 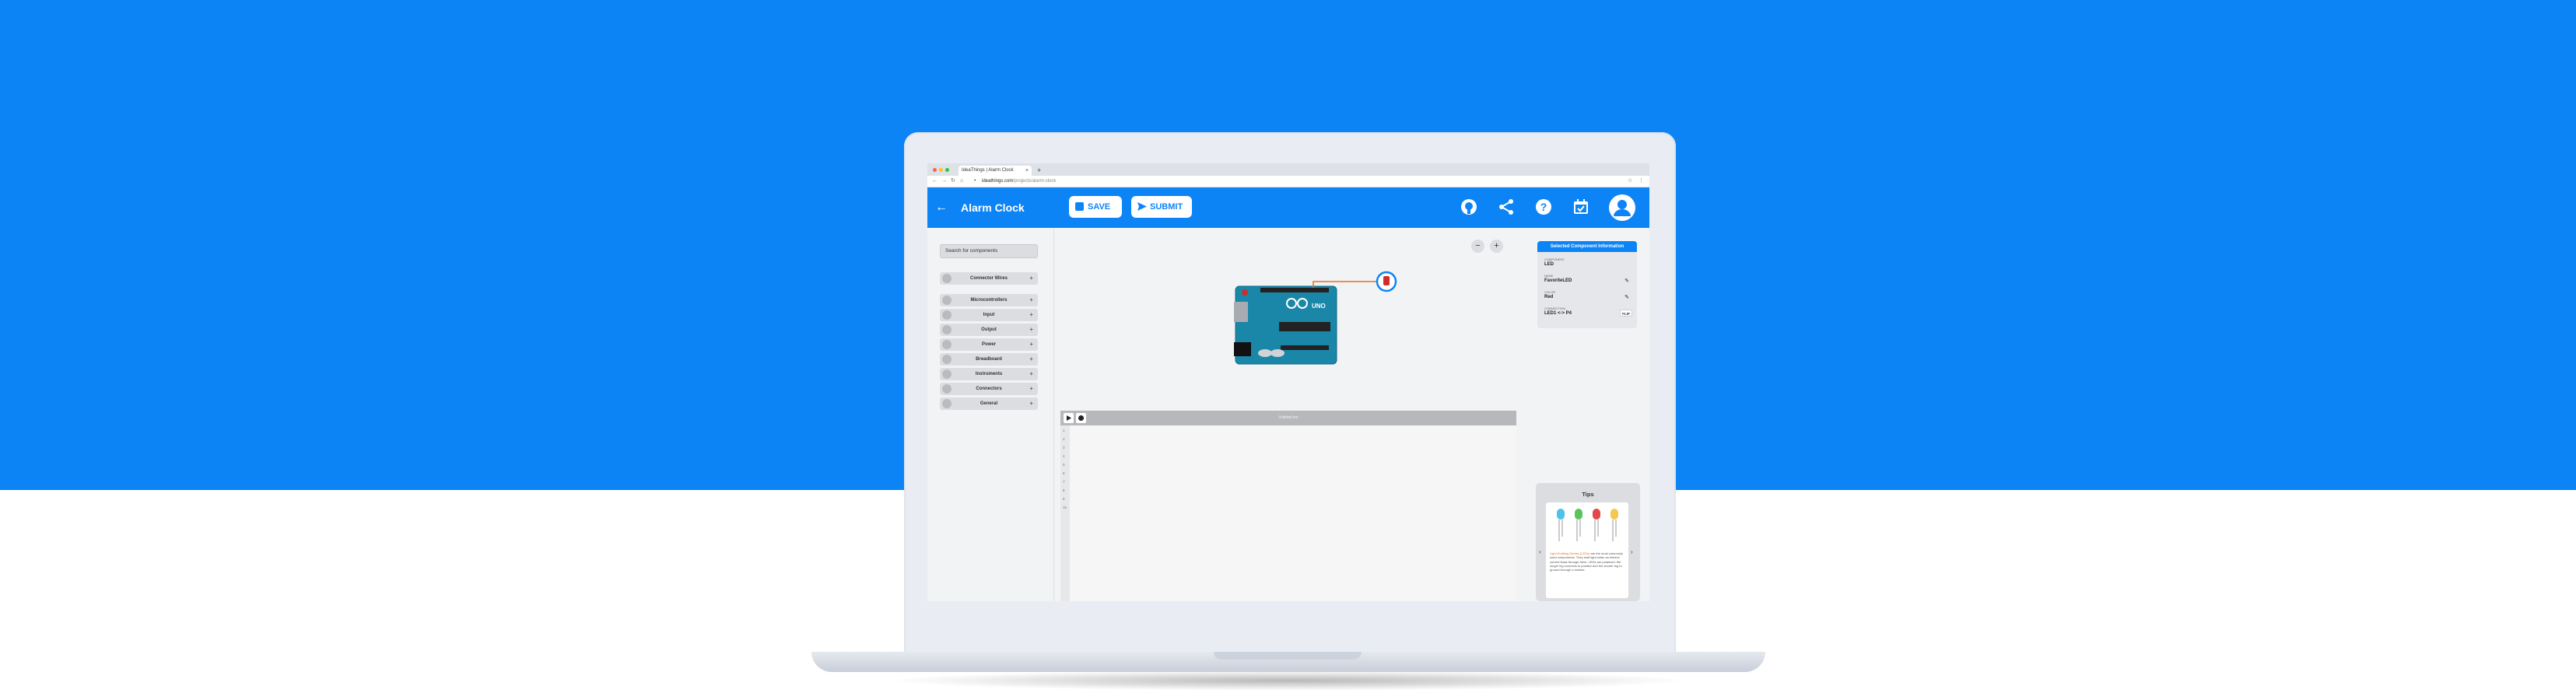 I want to click on browser-tab: IdeaThings | Alarm Clock ×, so click(x=996, y=171).